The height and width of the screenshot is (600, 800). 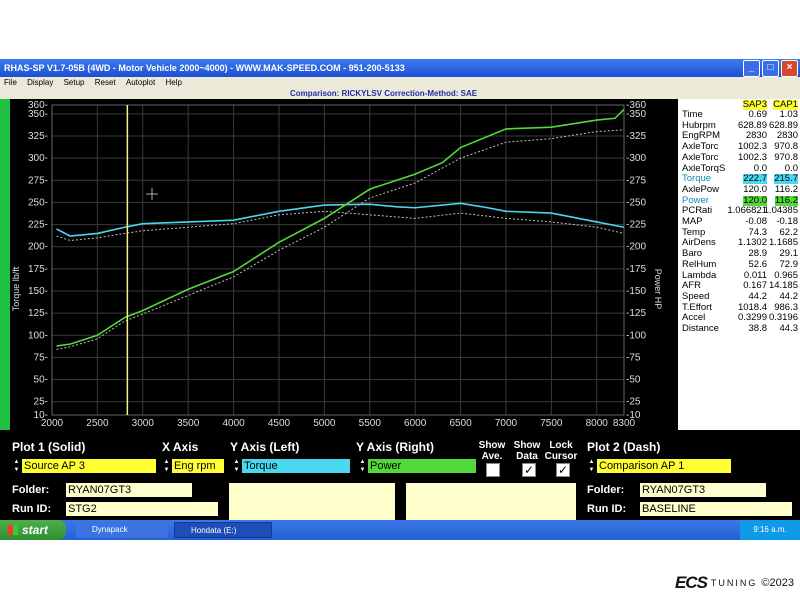 I want to click on menu-help: Help, so click(x=173, y=82).